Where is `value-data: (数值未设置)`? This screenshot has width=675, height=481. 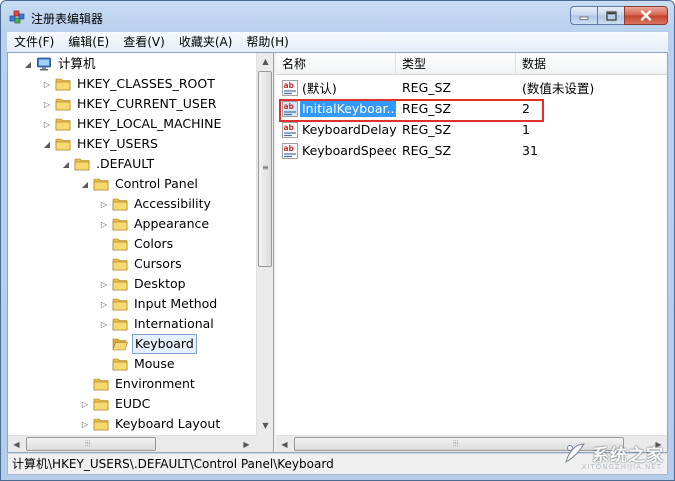 value-data: (数值未设置) is located at coordinates (558, 88).